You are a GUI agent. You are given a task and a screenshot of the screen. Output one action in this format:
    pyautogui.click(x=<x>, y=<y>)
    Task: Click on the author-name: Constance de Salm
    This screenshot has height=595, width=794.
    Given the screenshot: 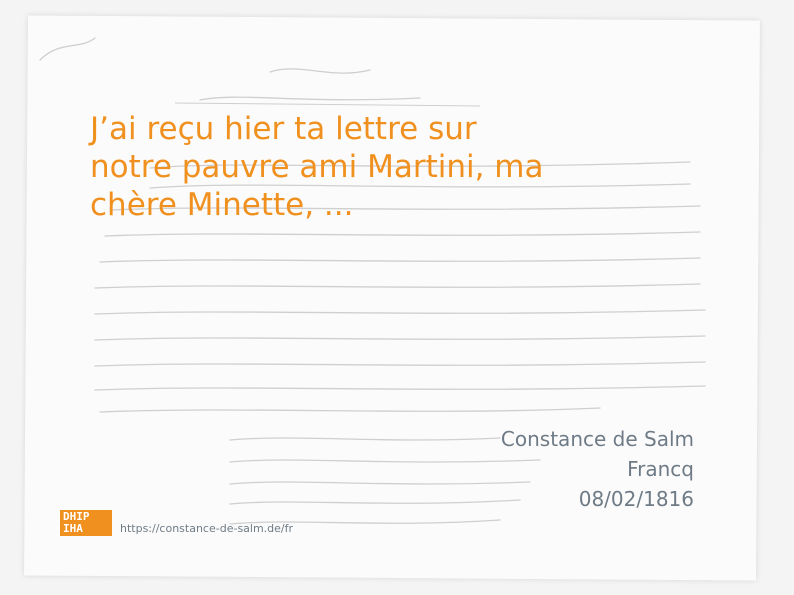 What is the action you would take?
    pyautogui.click(x=597, y=439)
    